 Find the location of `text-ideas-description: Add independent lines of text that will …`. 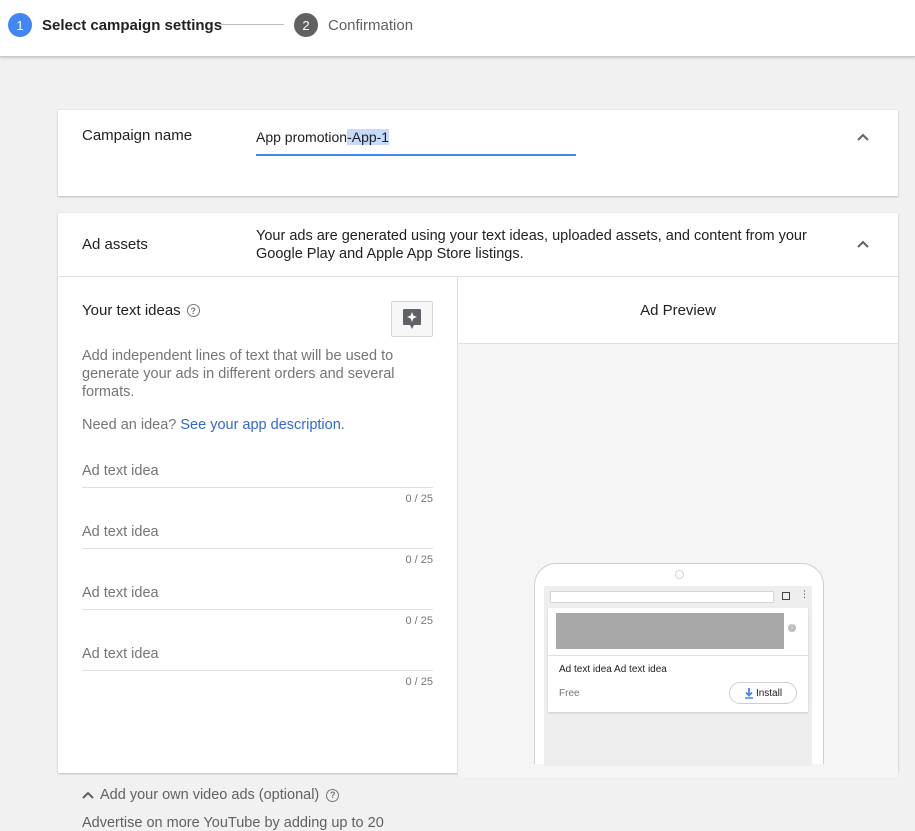

text-ideas-description: Add independent lines of text that will … is located at coordinates (238, 374).